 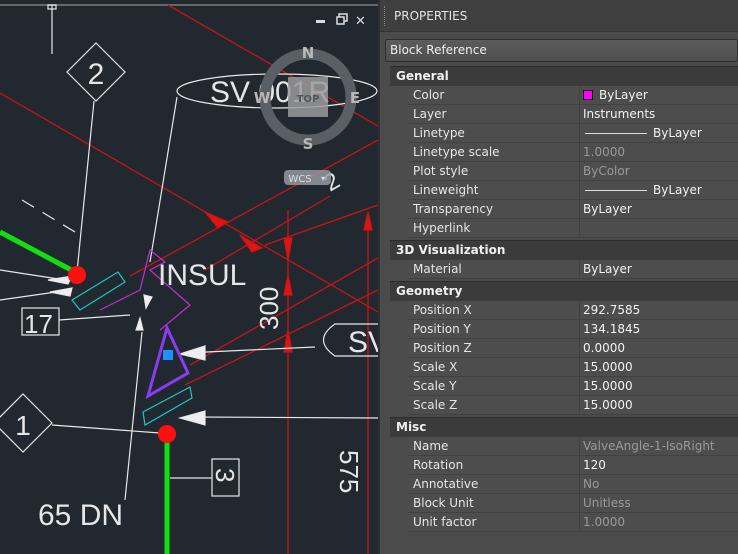 What do you see at coordinates (168, 355) in the screenshot?
I see `grip-handle` at bounding box center [168, 355].